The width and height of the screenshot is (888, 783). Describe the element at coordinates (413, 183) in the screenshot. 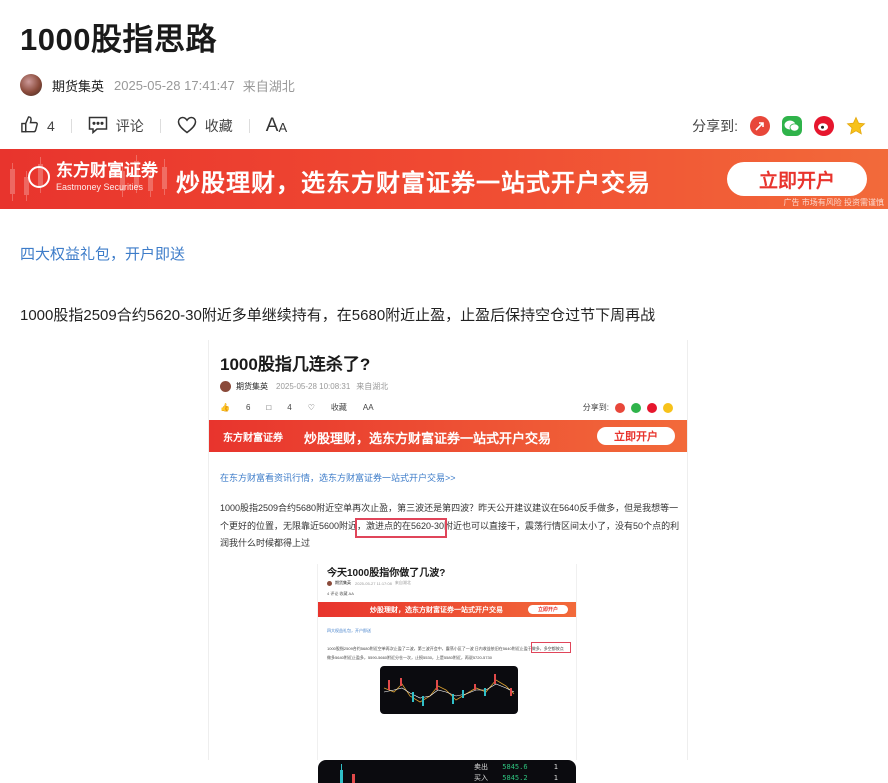

I see `banner-slogan: 炒股理财，选东方财富证券一站式开户交易` at that location.